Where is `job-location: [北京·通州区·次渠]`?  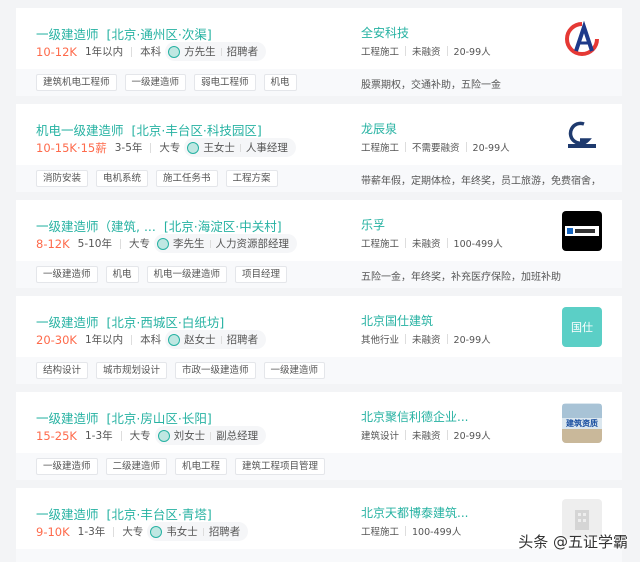
job-location: [北京·通州区·次渠] is located at coordinates (159, 34).